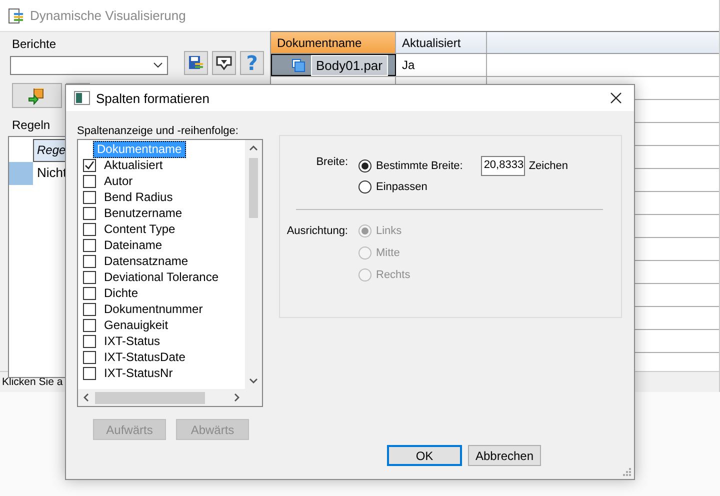 This screenshot has height=496, width=720. Describe the element at coordinates (132, 341) in the screenshot. I see `list-item: IXT-Status` at that location.